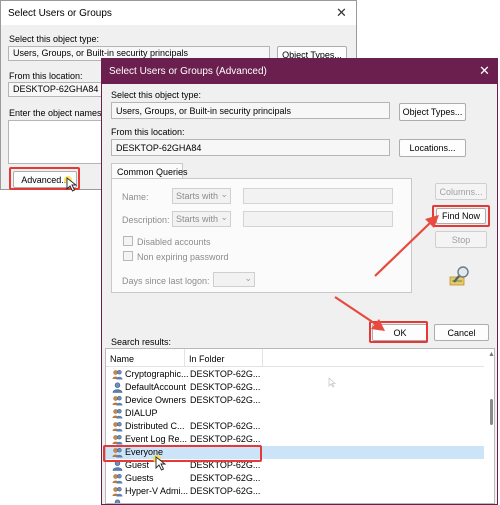 This screenshot has width=500, height=505. What do you see at coordinates (141, 413) in the screenshot?
I see `row-name: DIALUP` at bounding box center [141, 413].